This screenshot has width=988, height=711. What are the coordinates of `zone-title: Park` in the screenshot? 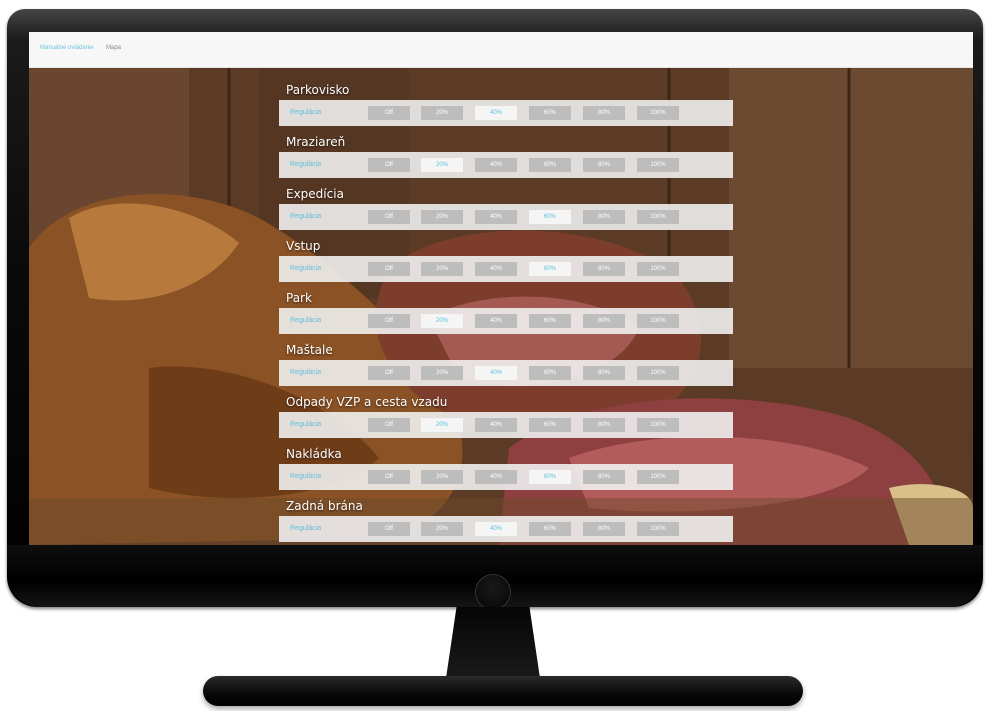 It's located at (299, 298).